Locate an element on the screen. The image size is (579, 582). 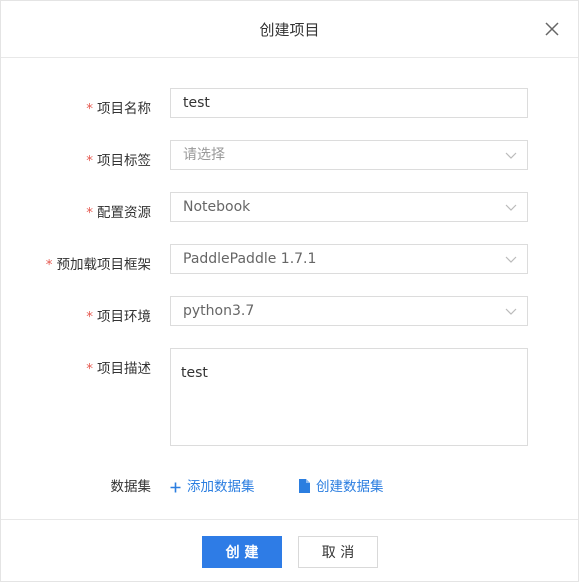
create-dataset-label: 创建数据集 is located at coordinates (350, 487).